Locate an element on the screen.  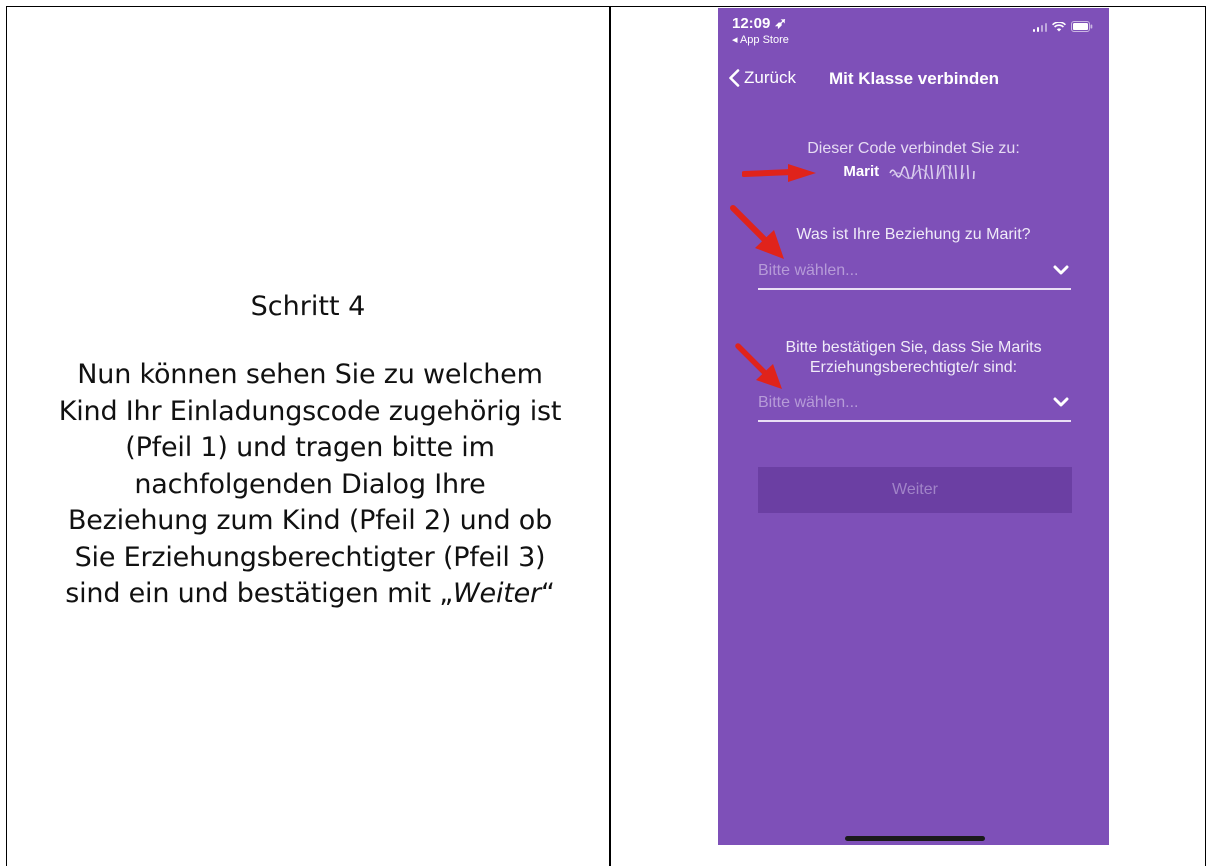
desc-line: Nun können sehen Sie zu welchem is located at coordinates (310, 374).